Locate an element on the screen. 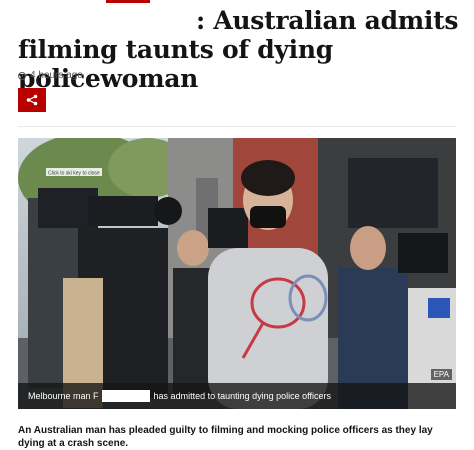  image-tooltip: Click to ski key to close is located at coordinates (74, 174).